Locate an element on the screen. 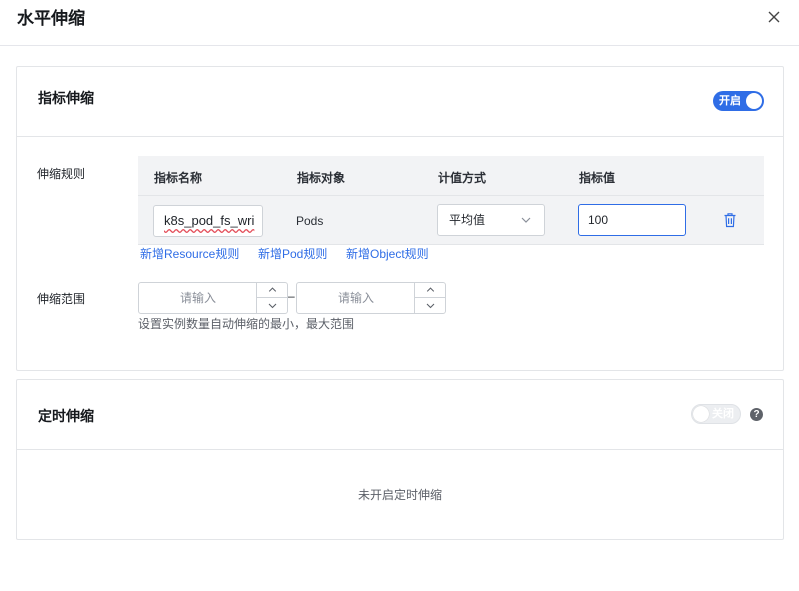 This screenshot has height=591, width=799. close-icon is located at coordinates (774, 17).